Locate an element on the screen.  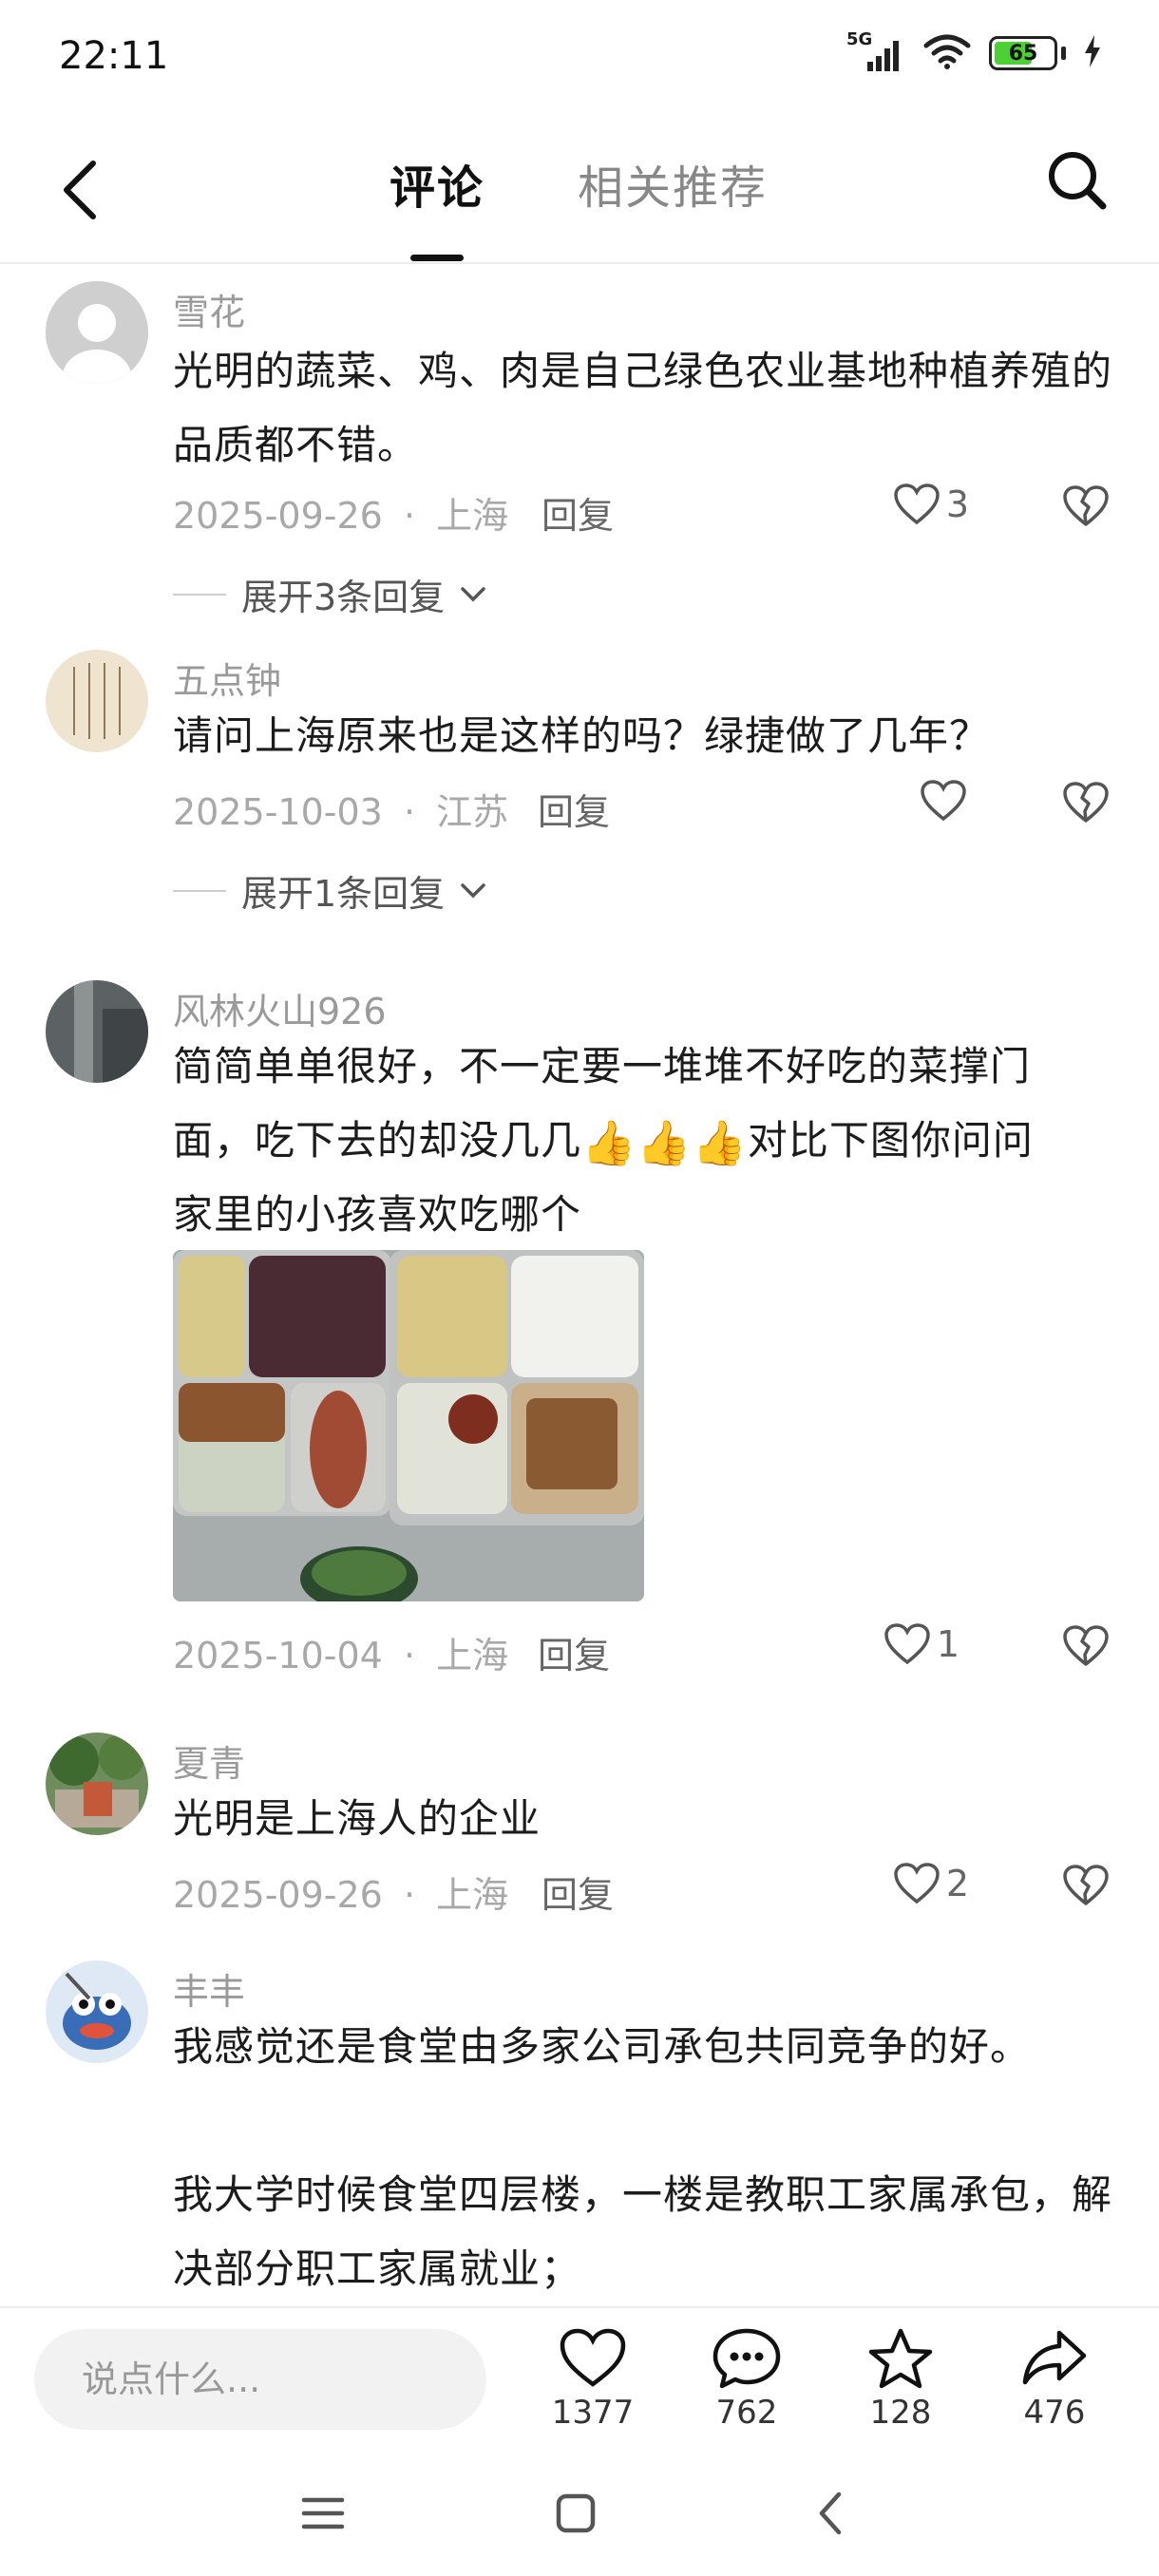
status-bar: 22:11 5G 65 is located at coordinates (579, 57).